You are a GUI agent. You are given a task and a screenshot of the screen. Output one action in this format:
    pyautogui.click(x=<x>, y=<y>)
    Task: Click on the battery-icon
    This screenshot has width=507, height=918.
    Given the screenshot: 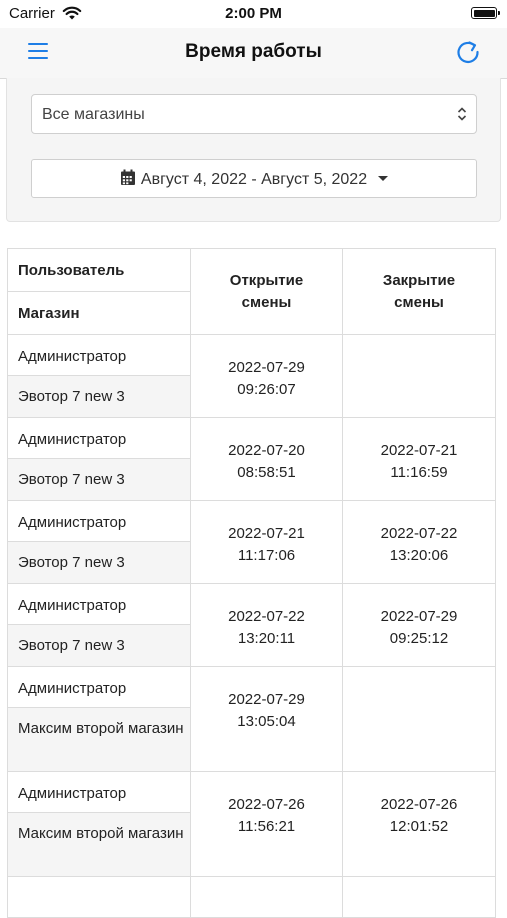 What is the action you would take?
    pyautogui.click(x=485, y=13)
    